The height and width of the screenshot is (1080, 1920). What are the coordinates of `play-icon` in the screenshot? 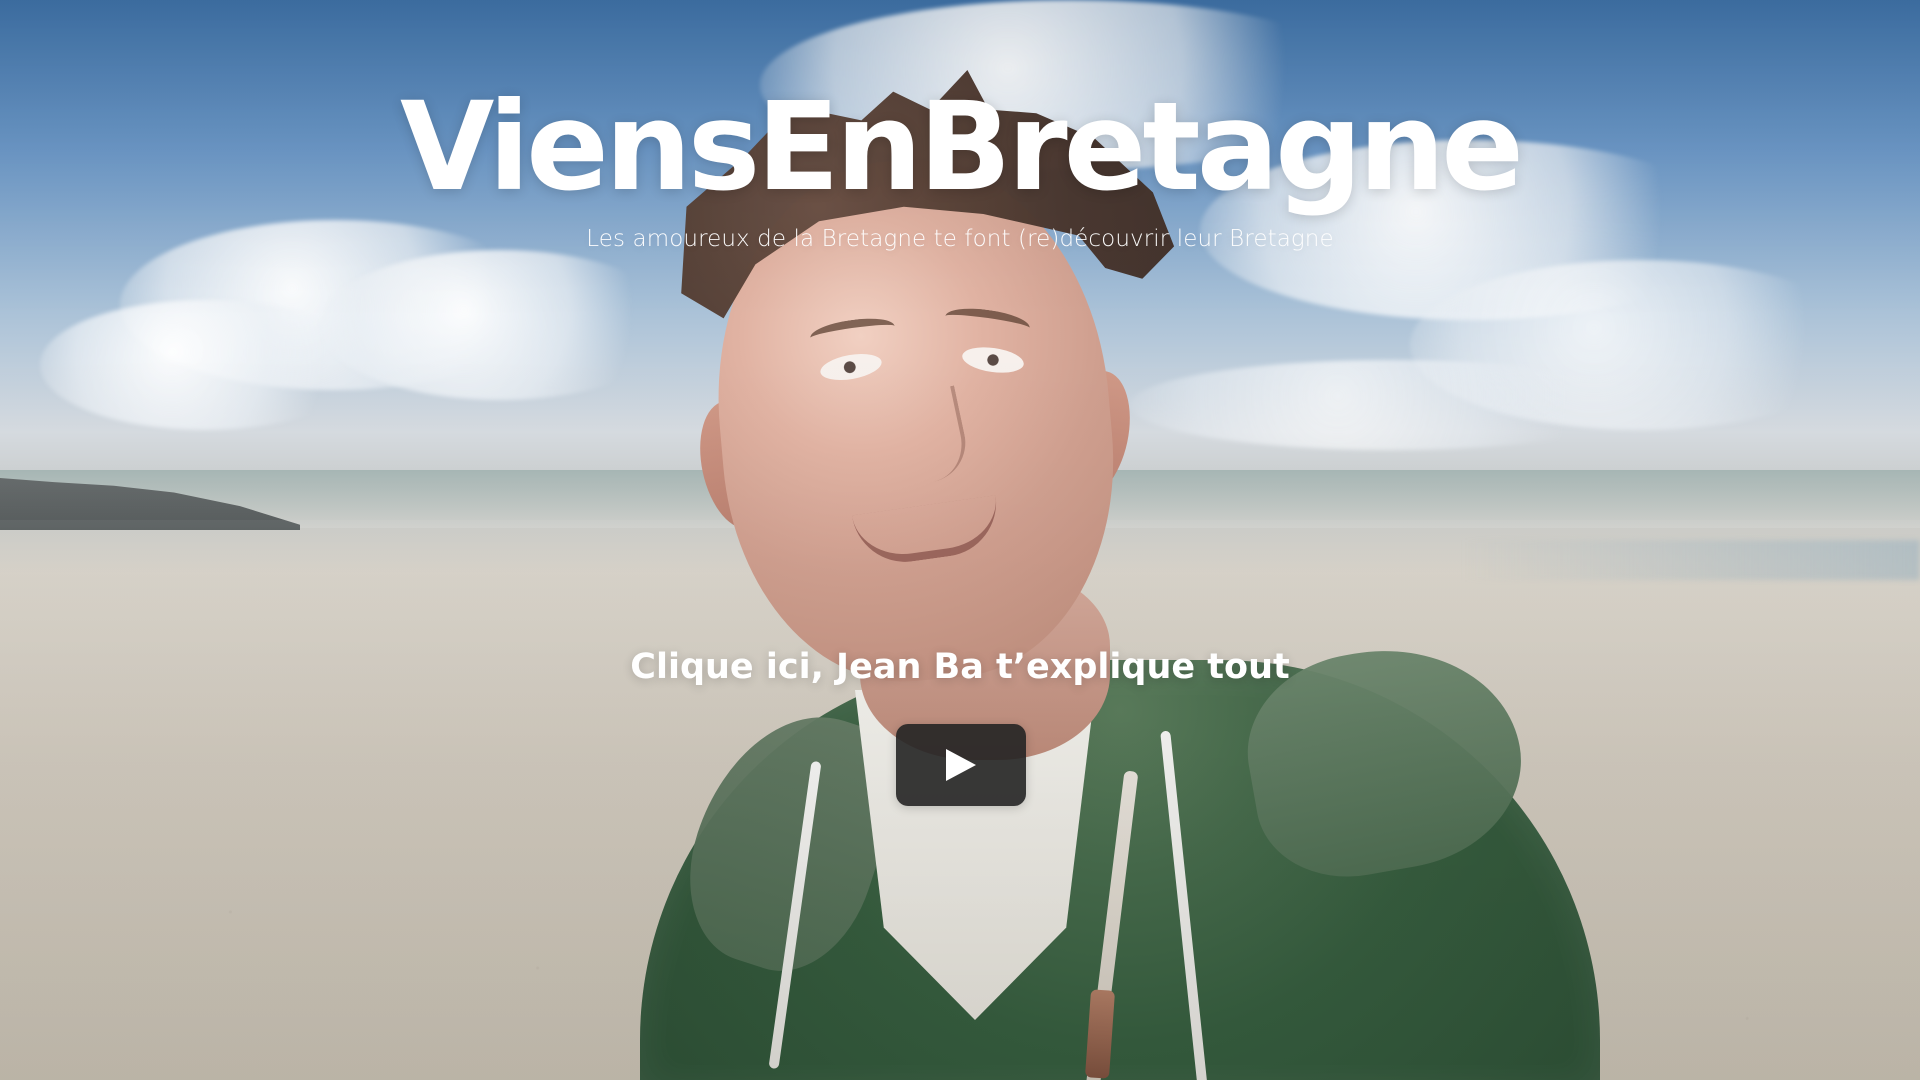 It's located at (961, 765).